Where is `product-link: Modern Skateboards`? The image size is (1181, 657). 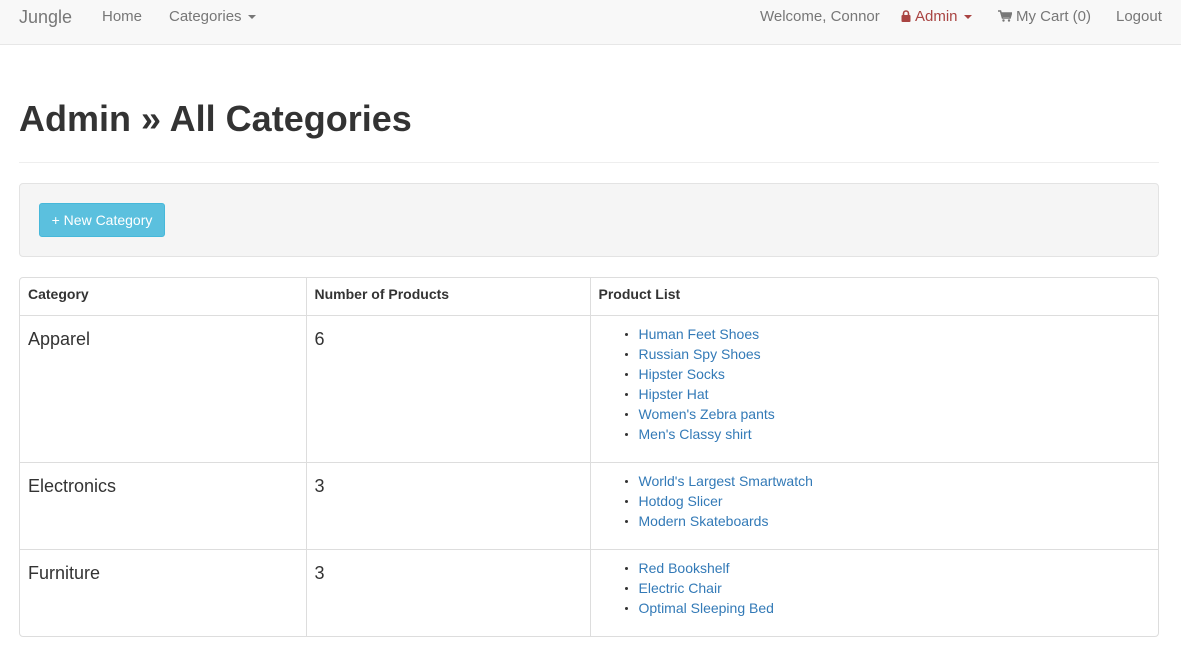
product-link: Modern Skateboards is located at coordinates (704, 521).